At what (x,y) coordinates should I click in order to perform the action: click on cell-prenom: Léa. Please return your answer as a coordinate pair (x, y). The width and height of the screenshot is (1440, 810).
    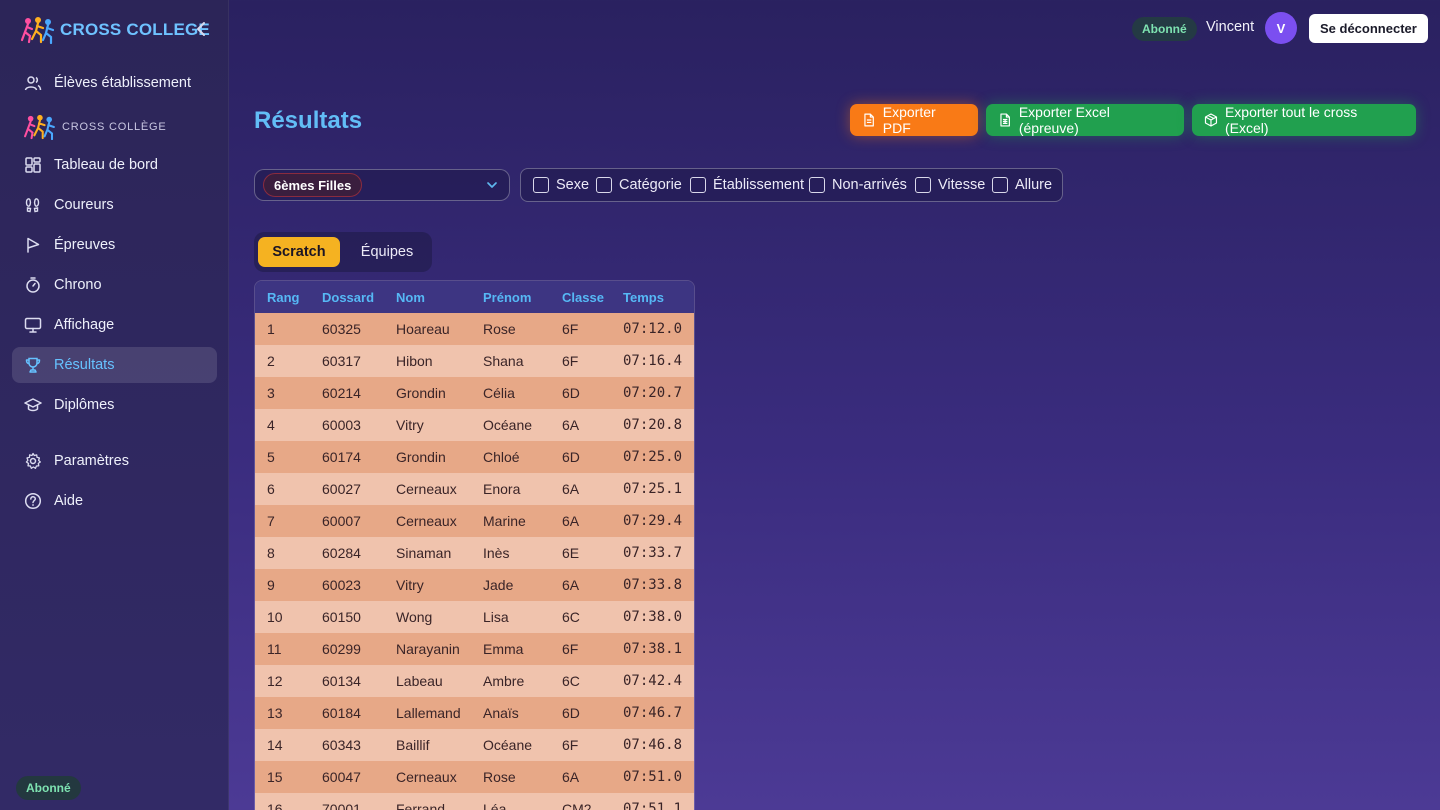
    Looking at the image, I should click on (495, 805).